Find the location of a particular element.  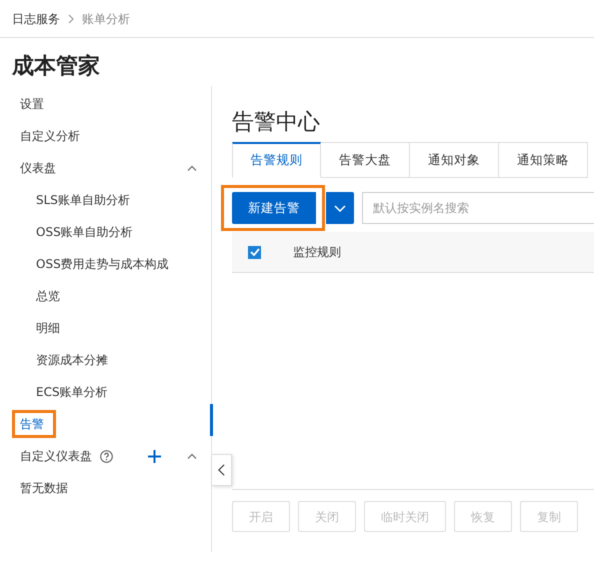

add-icon is located at coordinates (154, 456).